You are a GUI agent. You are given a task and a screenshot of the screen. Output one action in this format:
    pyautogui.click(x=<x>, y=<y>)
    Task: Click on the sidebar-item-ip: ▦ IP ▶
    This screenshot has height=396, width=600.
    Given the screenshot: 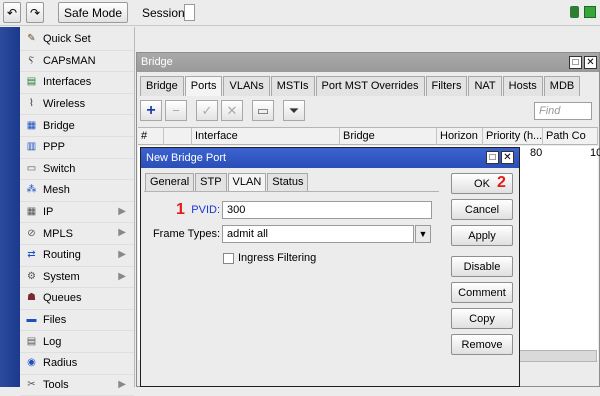 What is the action you would take?
    pyautogui.click(x=77, y=213)
    